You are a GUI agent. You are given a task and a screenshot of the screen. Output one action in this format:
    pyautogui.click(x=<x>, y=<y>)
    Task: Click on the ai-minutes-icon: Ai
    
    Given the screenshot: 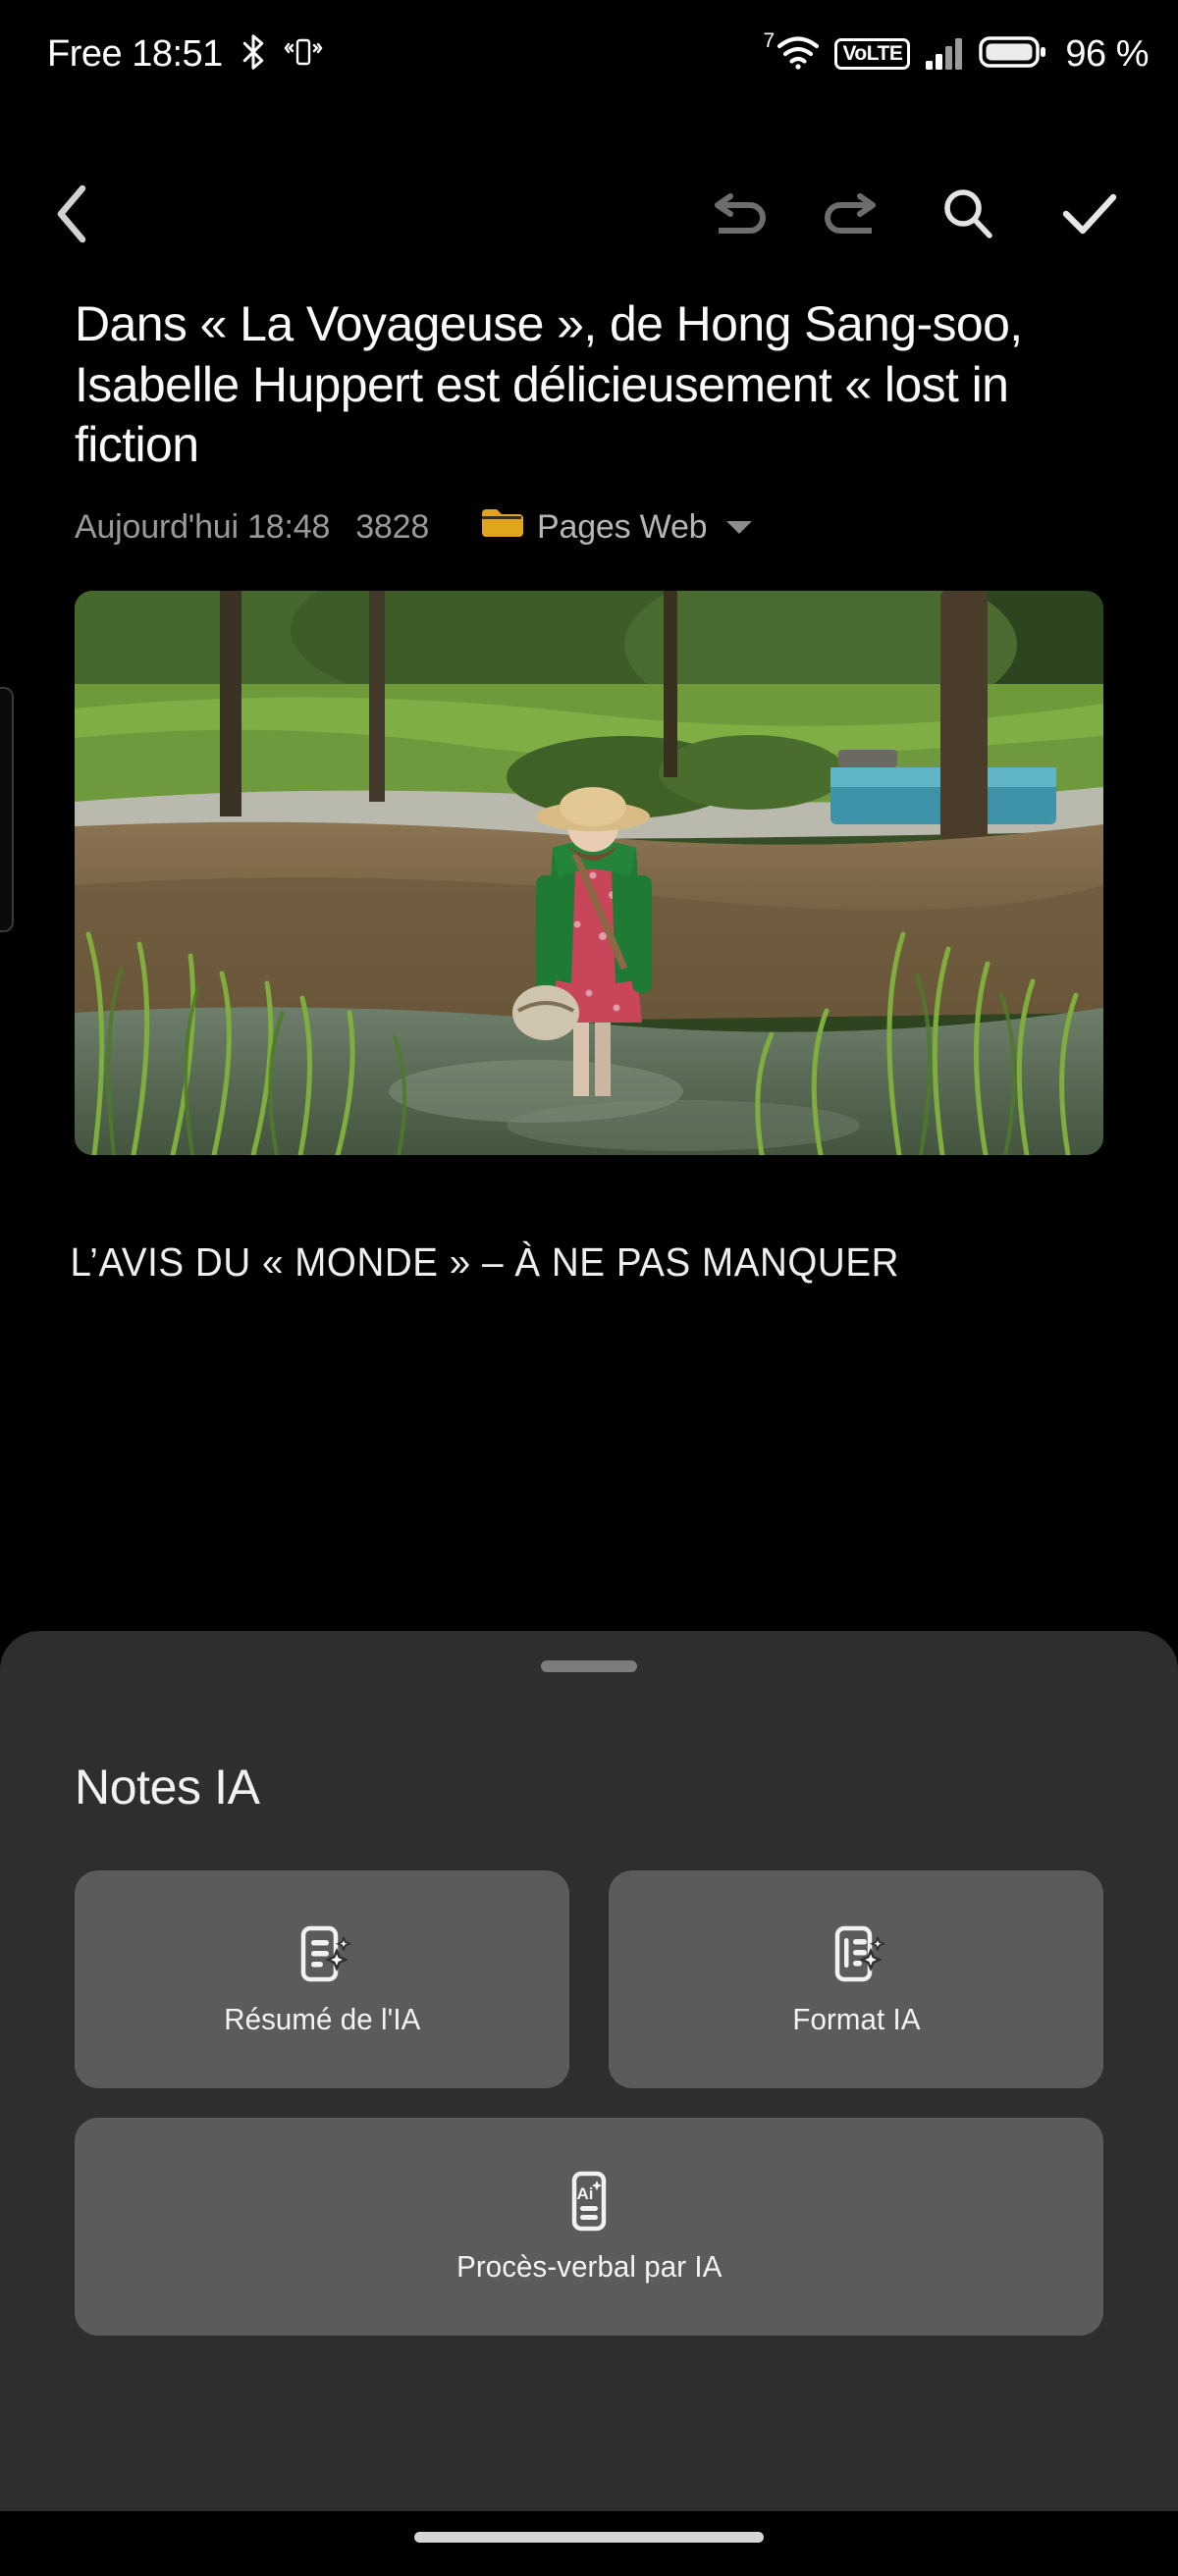 What is the action you would take?
    pyautogui.click(x=589, y=2201)
    